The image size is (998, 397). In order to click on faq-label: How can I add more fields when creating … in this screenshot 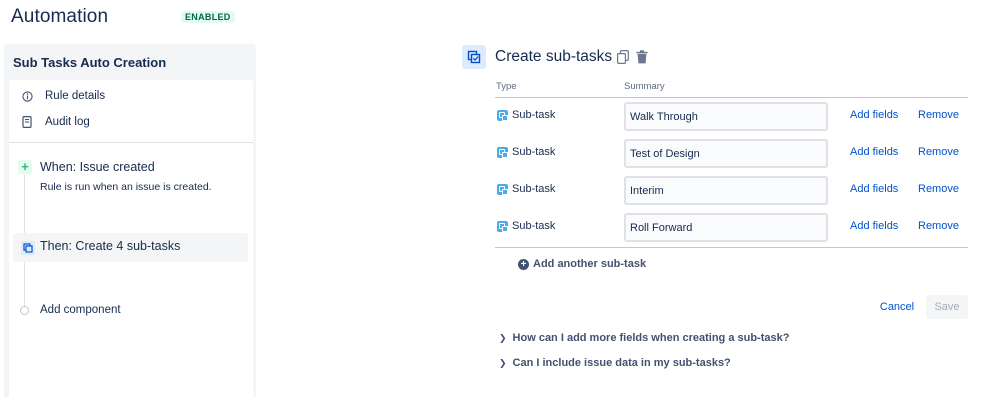, I will do `click(651, 338)`.